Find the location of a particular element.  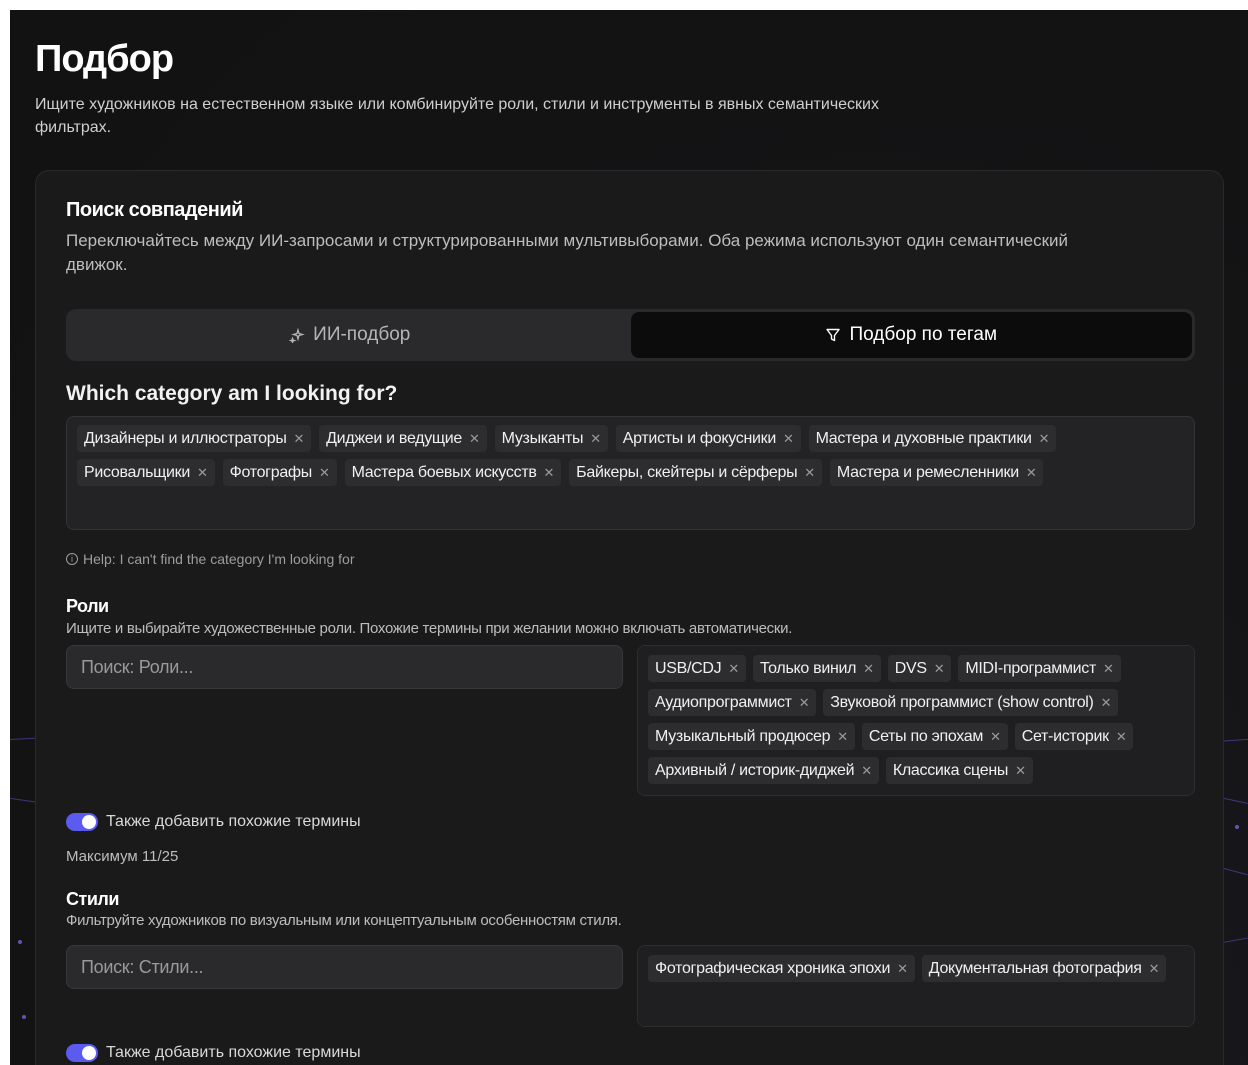

chip-label: Байкеры, скейтеры и сёрферы is located at coordinates (687, 472).